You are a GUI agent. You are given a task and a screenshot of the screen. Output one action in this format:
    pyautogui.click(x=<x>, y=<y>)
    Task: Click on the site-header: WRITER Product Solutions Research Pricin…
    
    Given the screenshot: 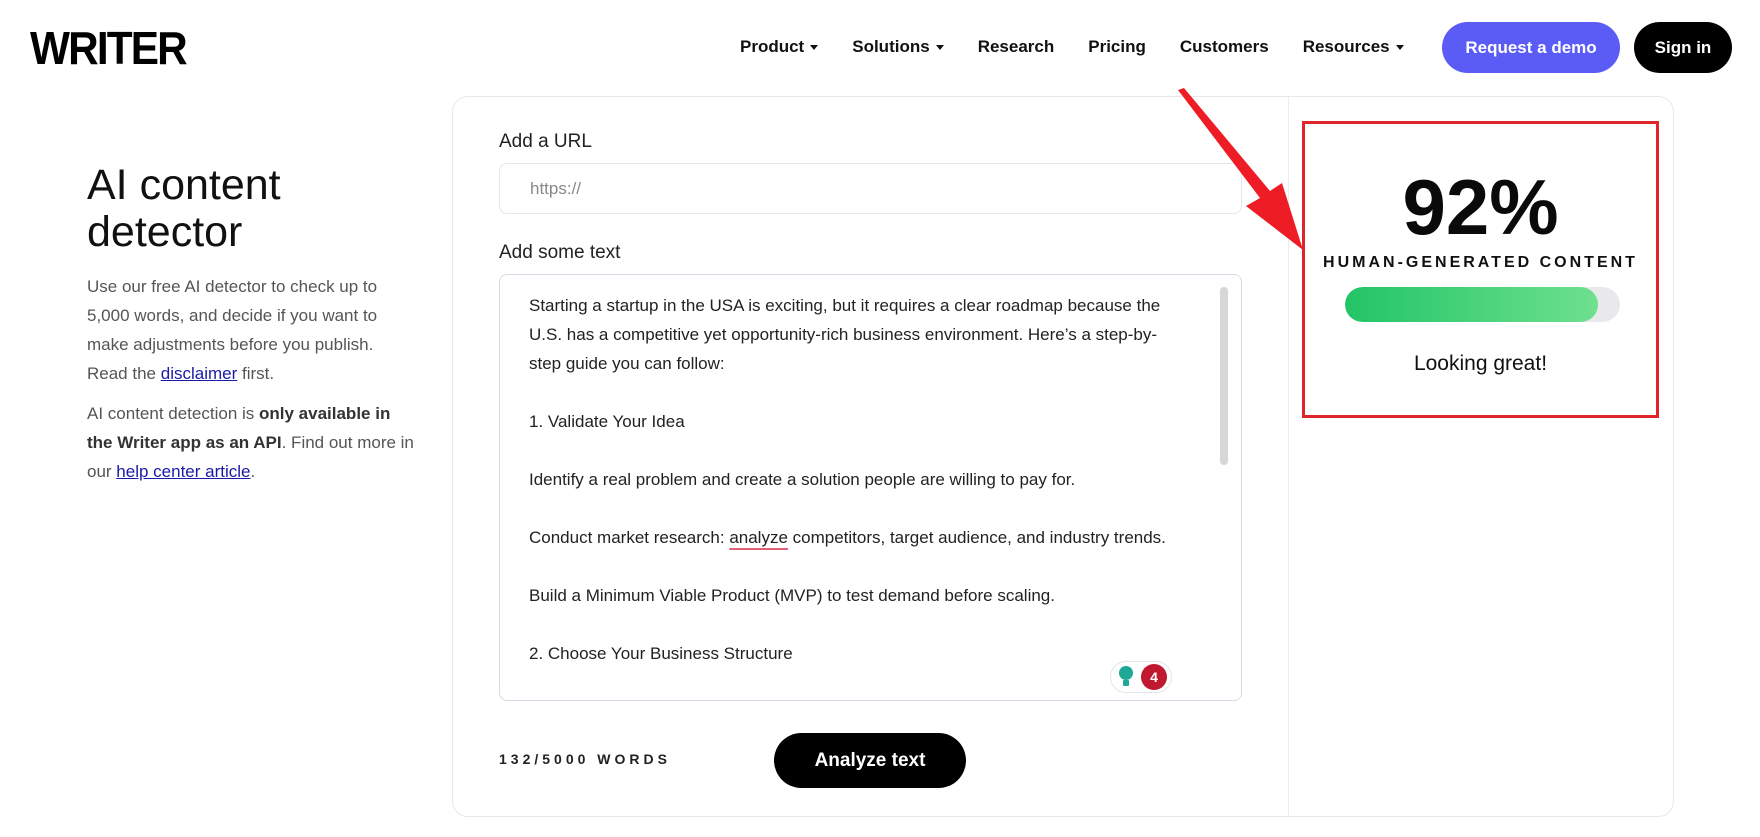 What is the action you would take?
    pyautogui.click(x=880, y=47)
    